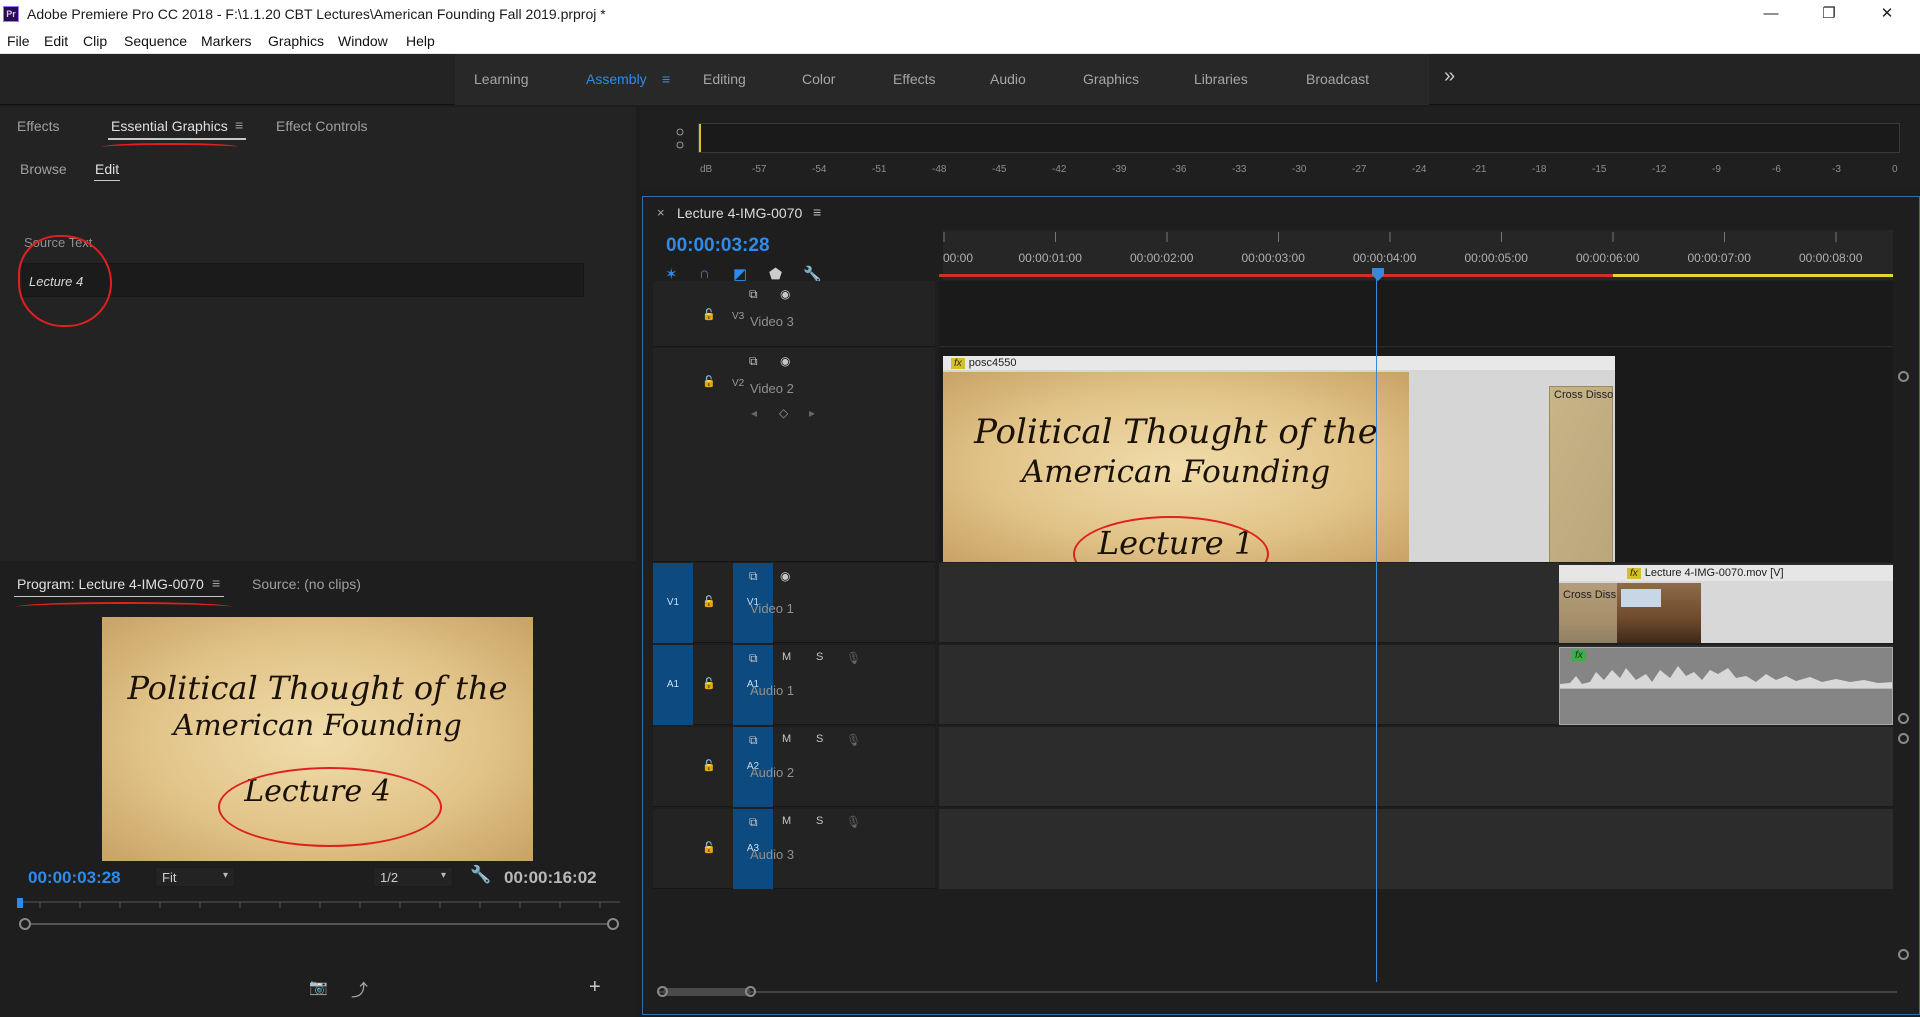 Image resolution: width=1920 pixels, height=1017 pixels. Describe the element at coordinates (110, 584) in the screenshot. I see `tab-program: Program: Lecture 4-IMG-0070` at that location.